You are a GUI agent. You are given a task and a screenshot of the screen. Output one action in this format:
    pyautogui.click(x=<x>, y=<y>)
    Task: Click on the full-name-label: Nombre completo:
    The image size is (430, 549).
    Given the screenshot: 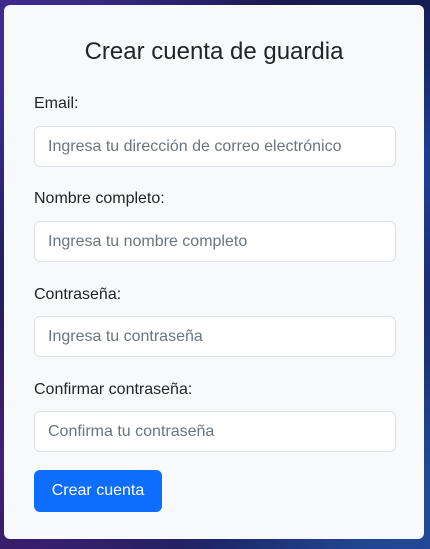 What is the action you would take?
    pyautogui.click(x=99, y=198)
    